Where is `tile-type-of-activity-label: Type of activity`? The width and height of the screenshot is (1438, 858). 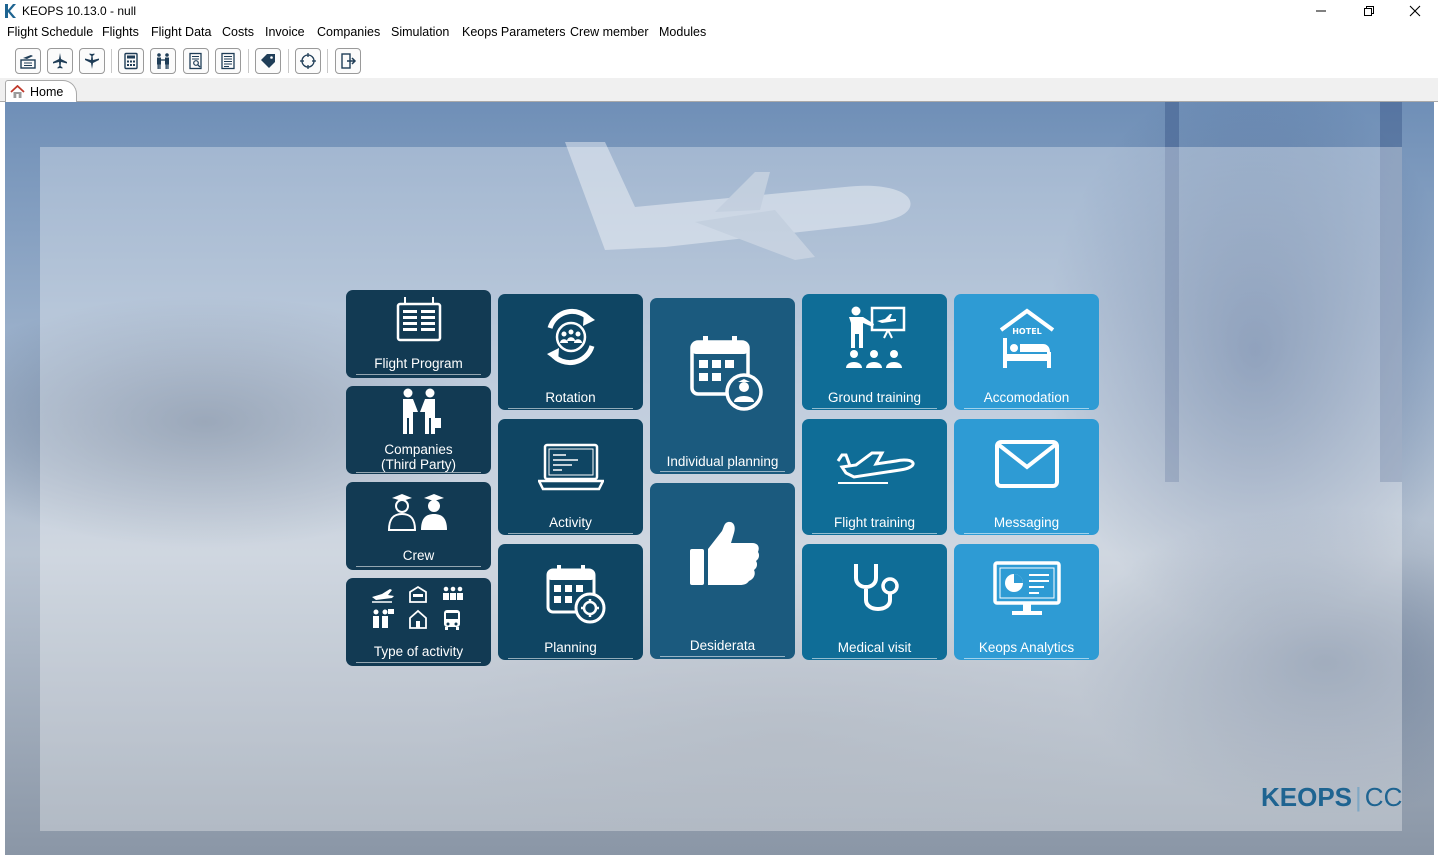 tile-type-of-activity-label: Type of activity is located at coordinates (418, 651).